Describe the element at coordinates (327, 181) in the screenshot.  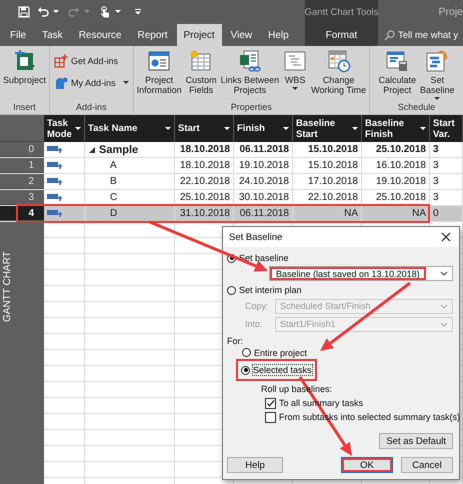
I see `table-cell: 17.10.2018` at that location.